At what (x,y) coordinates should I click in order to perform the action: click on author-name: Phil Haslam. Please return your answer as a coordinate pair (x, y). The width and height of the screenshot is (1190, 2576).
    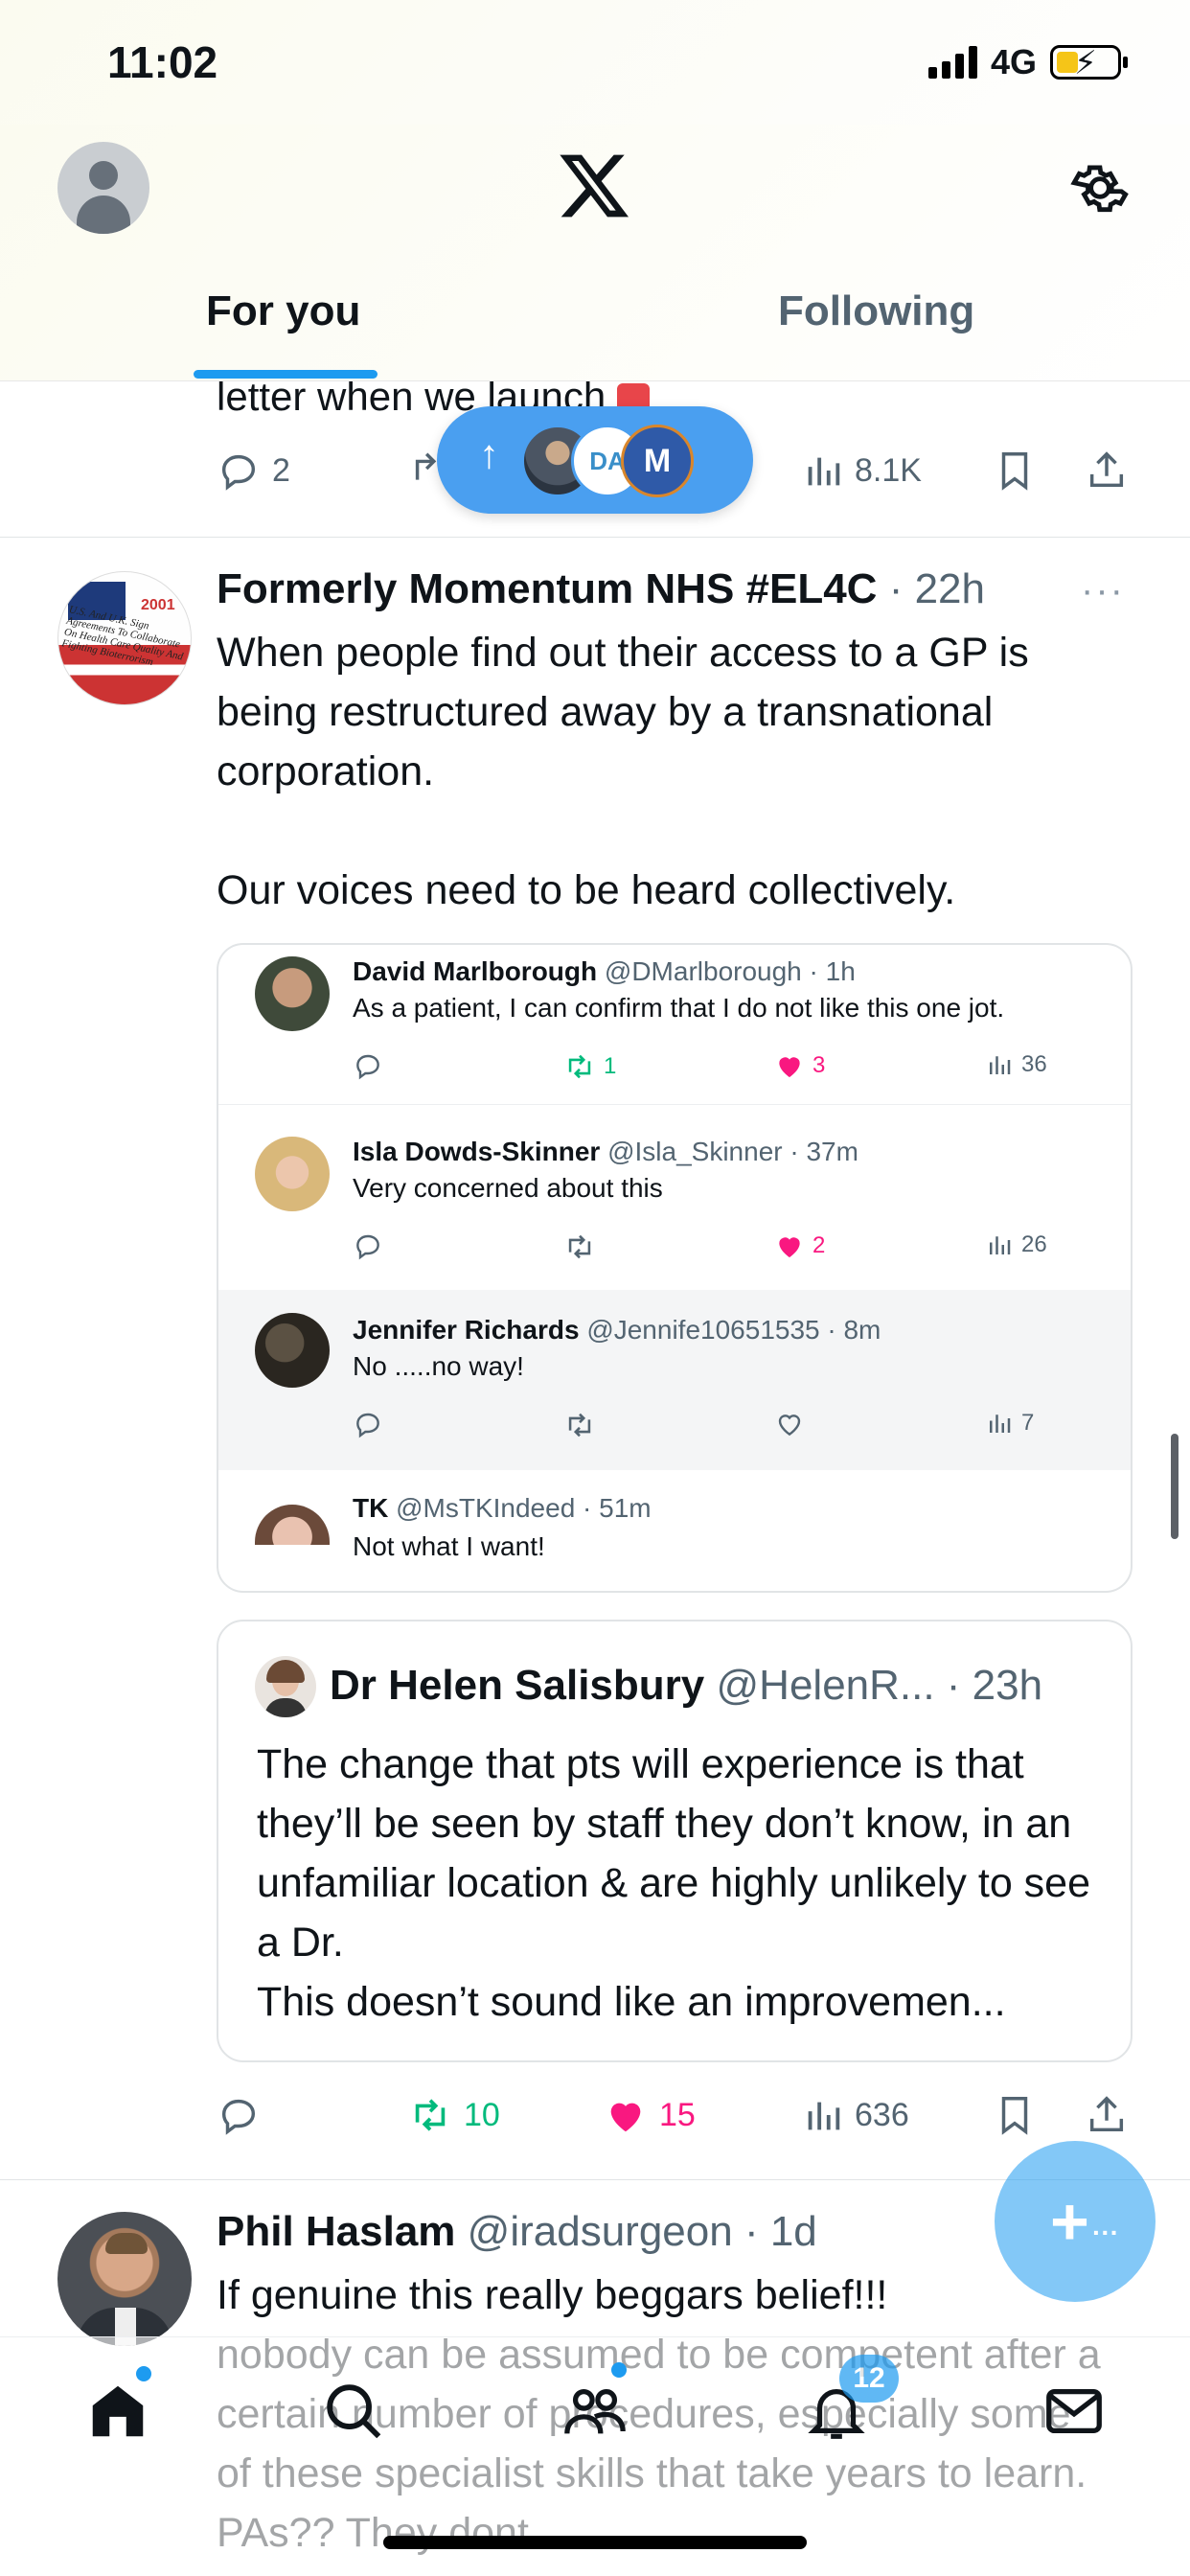
    Looking at the image, I should click on (336, 2231).